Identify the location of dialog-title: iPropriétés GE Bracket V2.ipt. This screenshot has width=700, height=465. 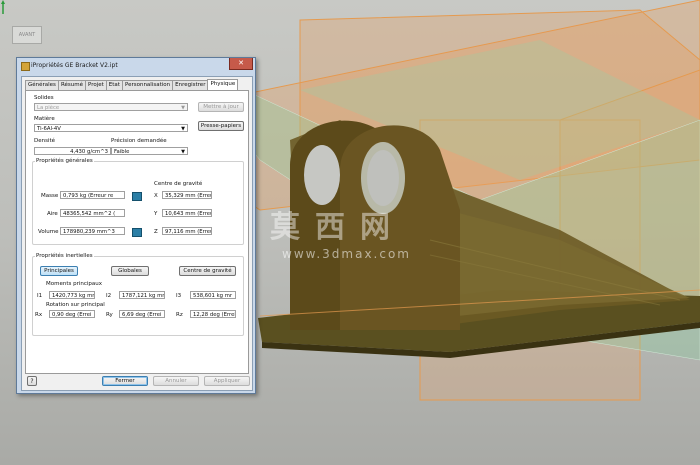
(74, 65).